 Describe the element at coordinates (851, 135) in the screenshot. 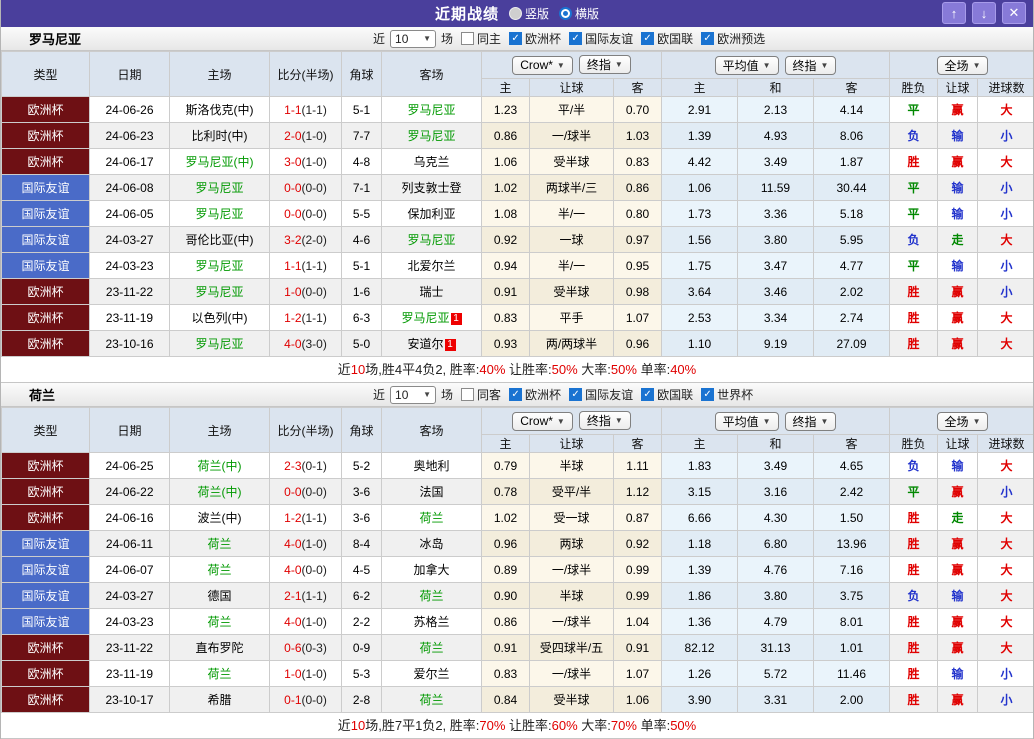

I see `avg-away-cell: 8.06` at that location.